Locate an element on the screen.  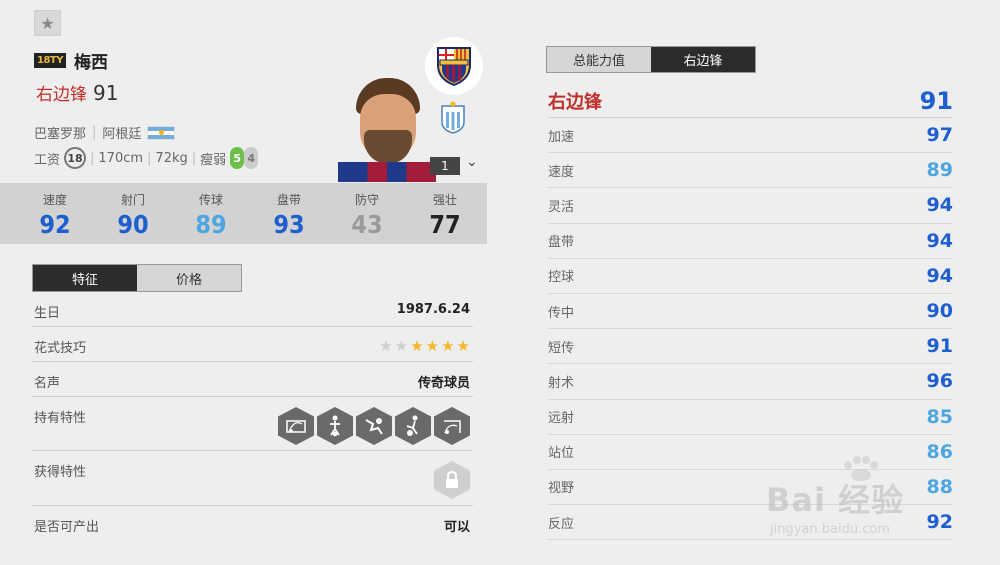
attribute-label: 加速 is located at coordinates (561, 137).